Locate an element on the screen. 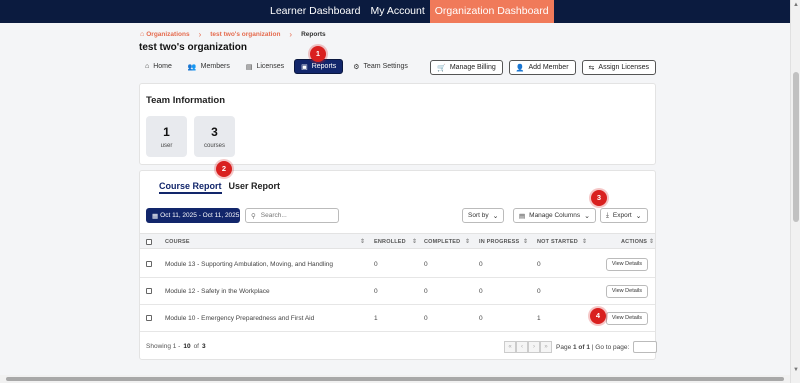  pagination-summary: Showing 1 - 10 of 3 is located at coordinates (176, 346).